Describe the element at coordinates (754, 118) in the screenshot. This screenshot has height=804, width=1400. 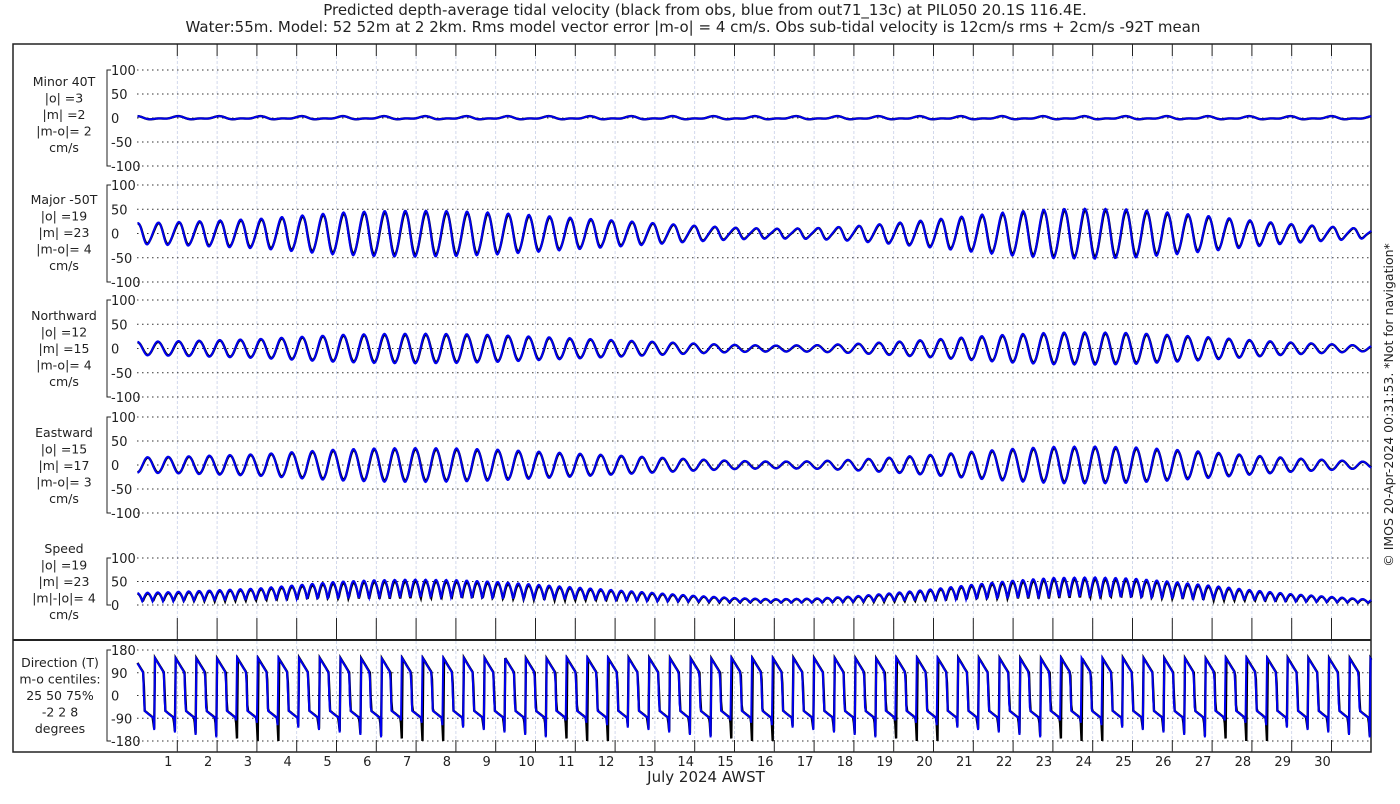
I see `model-series-minor` at that location.